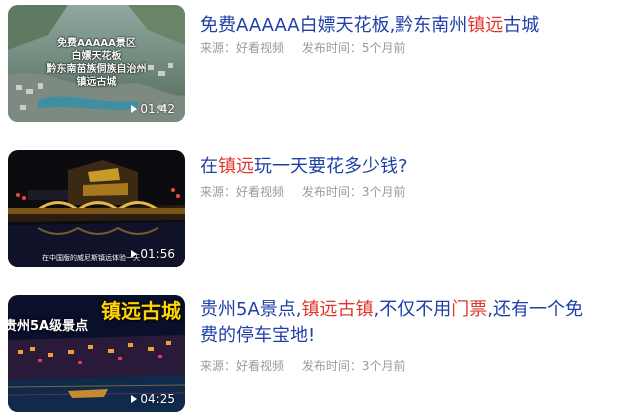  I want to click on title-segment: 在, so click(209, 166).